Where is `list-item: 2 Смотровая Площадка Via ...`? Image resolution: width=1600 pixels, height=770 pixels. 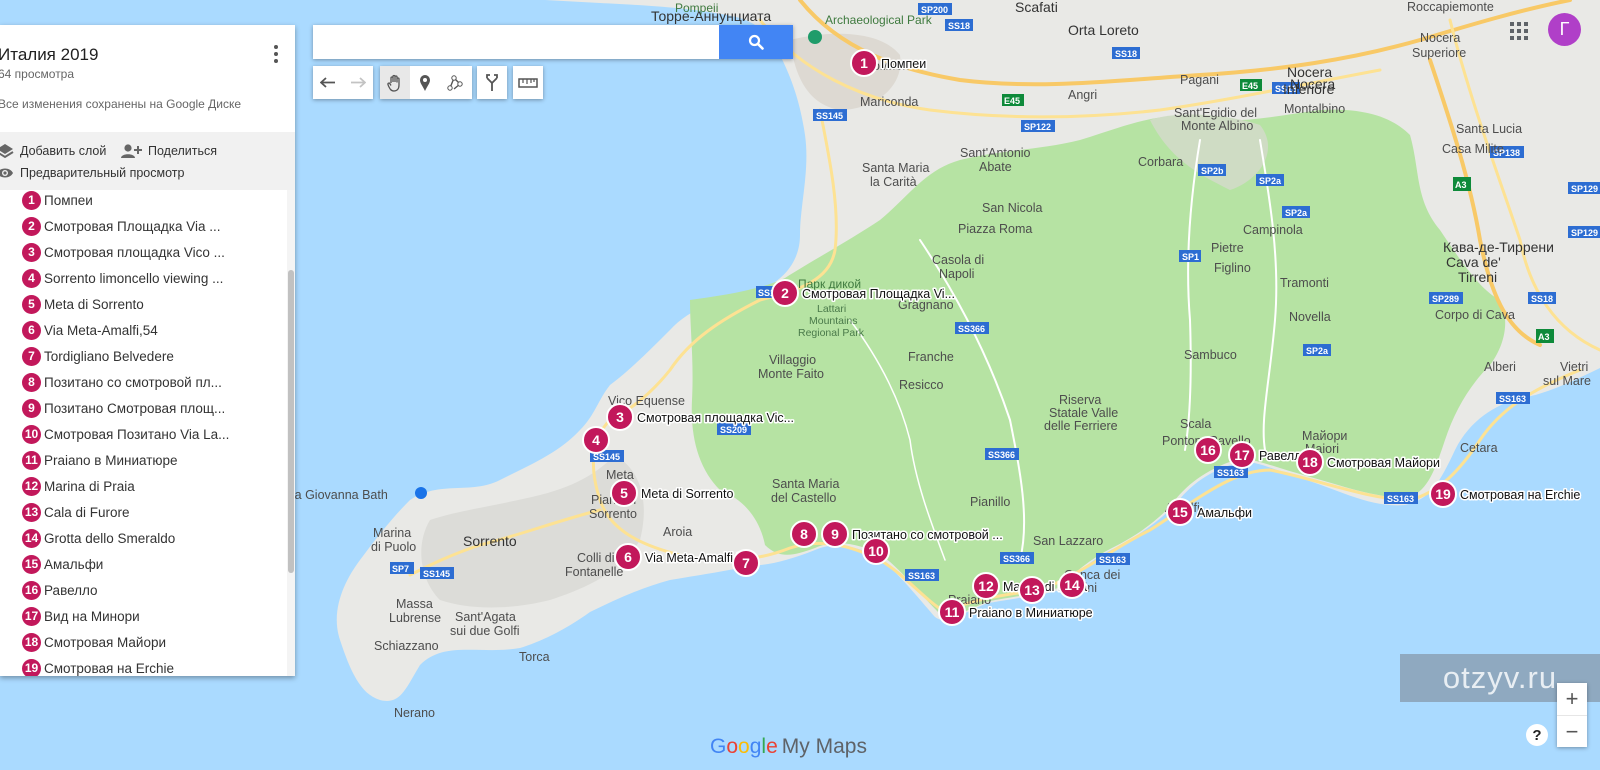
list-item: 2 Смотровая Площадка Via ... is located at coordinates (121, 226).